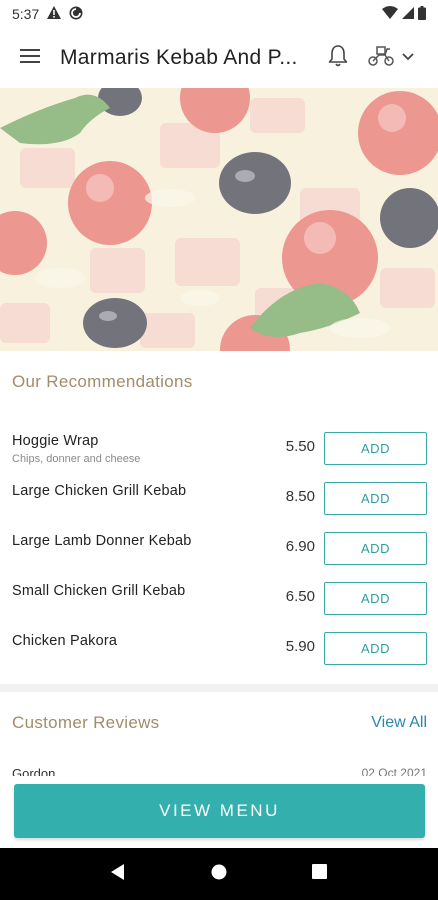  Describe the element at coordinates (219, 655) in the screenshot. I see `list-item: Chicken Pakora 5.90 ADD` at that location.